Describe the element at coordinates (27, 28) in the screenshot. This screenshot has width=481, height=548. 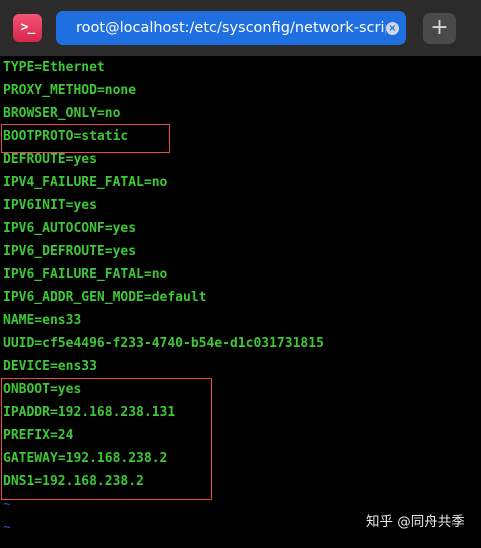
I see `terminal-app-icon: >_` at that location.